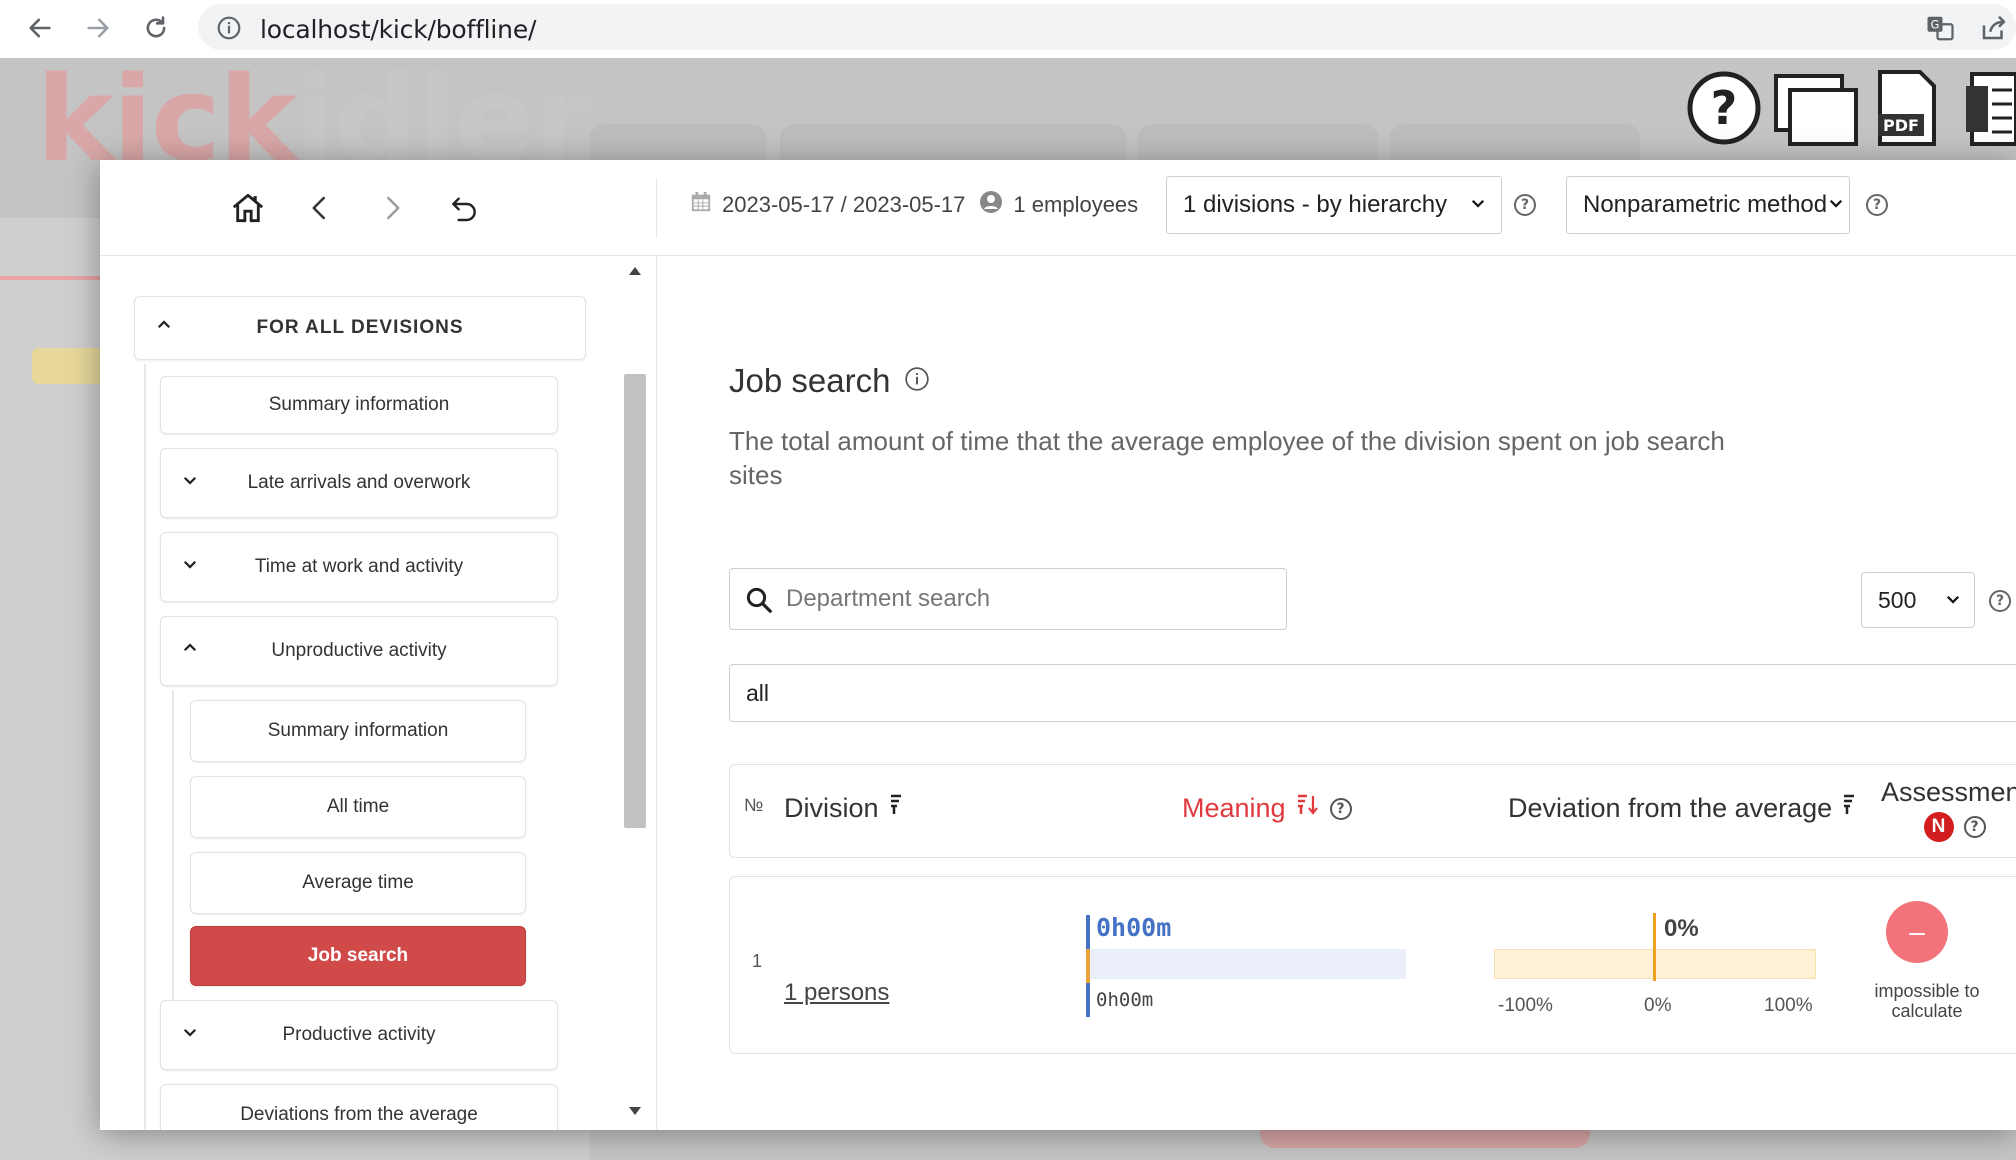 This screenshot has width=2016, height=1160. I want to click on sidebar-item-deviations: Deviations from the average, so click(359, 1107).